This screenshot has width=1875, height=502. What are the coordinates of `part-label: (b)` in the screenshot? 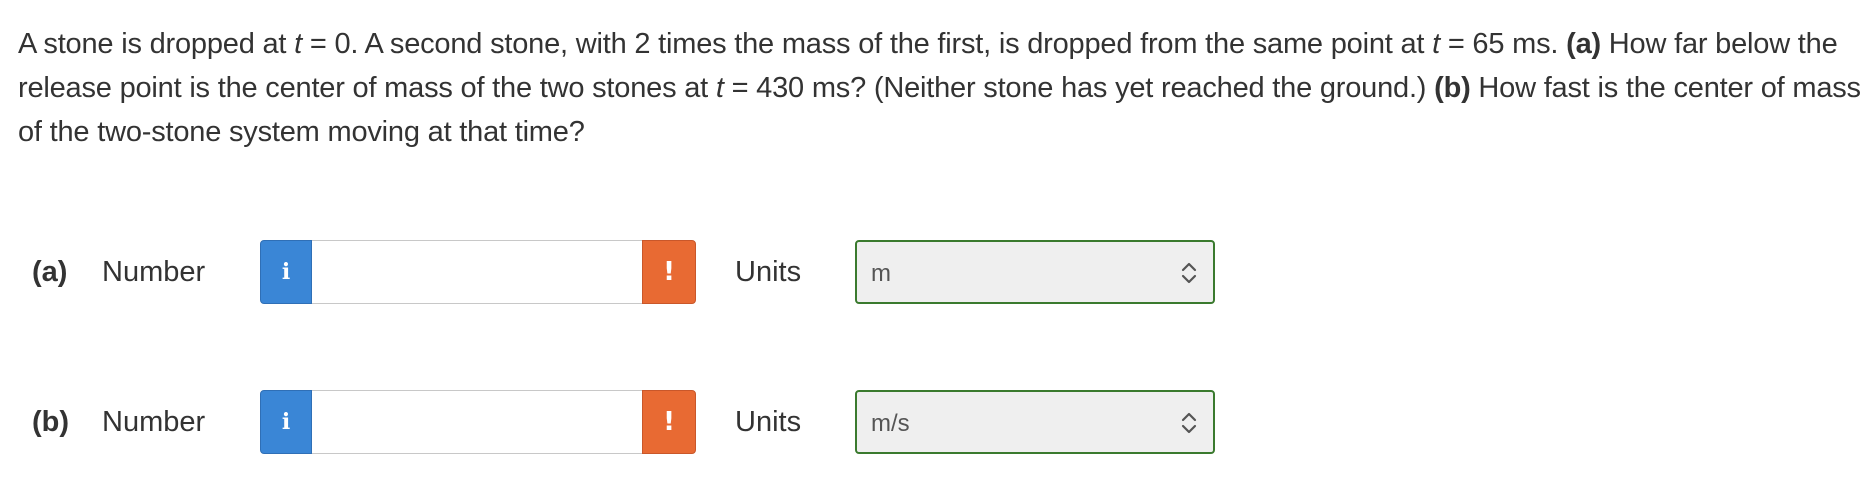 It's located at (51, 422).